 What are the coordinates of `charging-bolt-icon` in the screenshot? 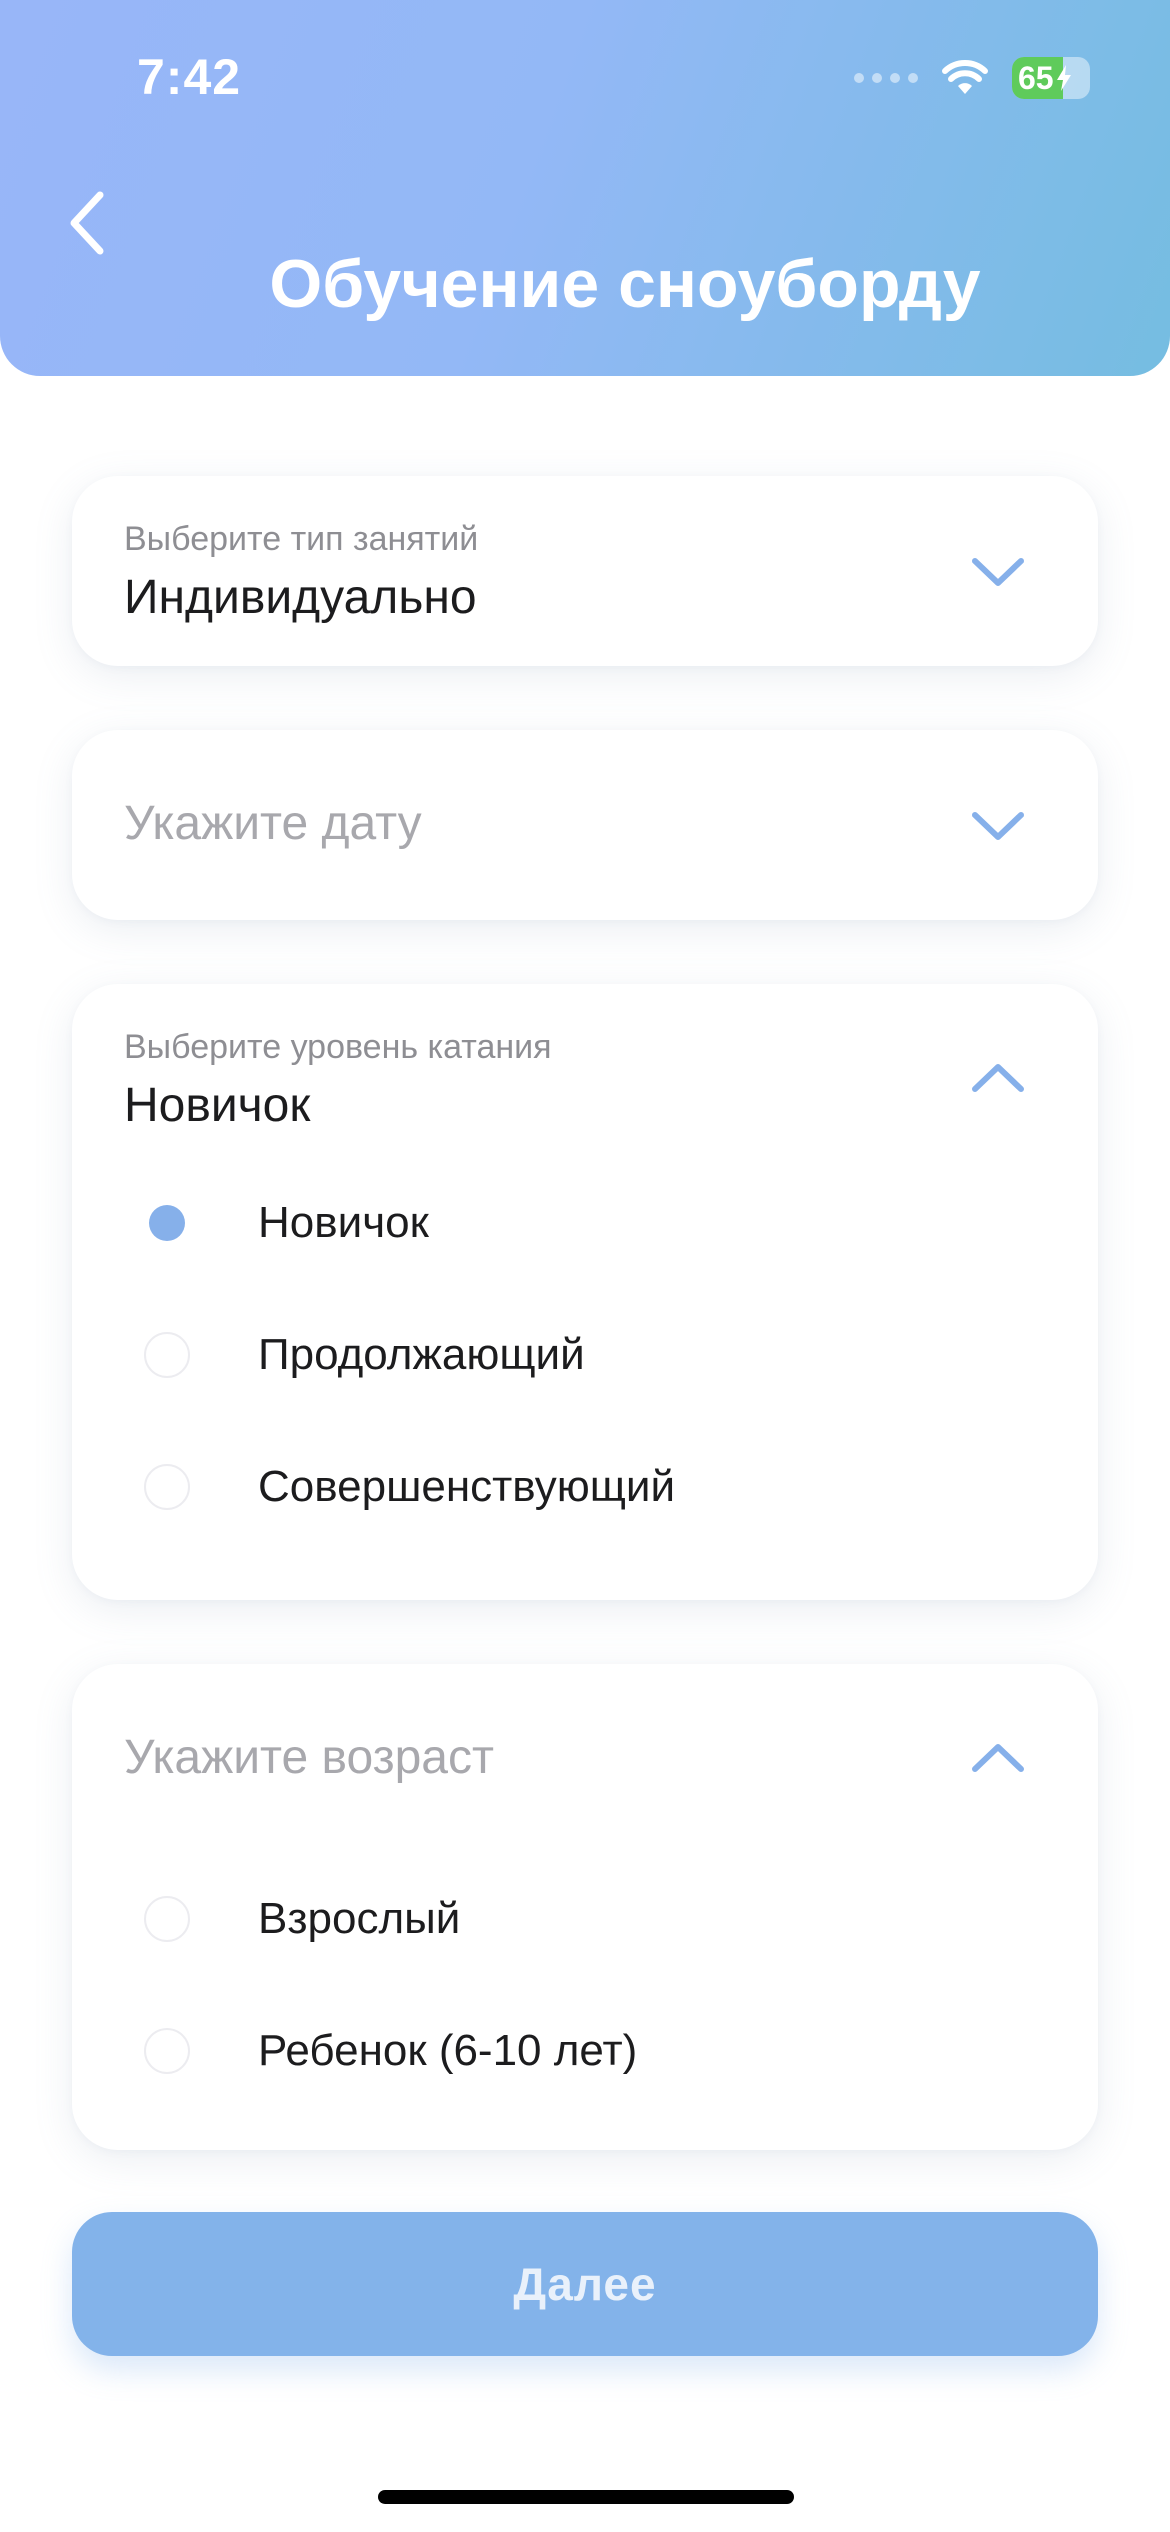 It's located at (1063, 78).